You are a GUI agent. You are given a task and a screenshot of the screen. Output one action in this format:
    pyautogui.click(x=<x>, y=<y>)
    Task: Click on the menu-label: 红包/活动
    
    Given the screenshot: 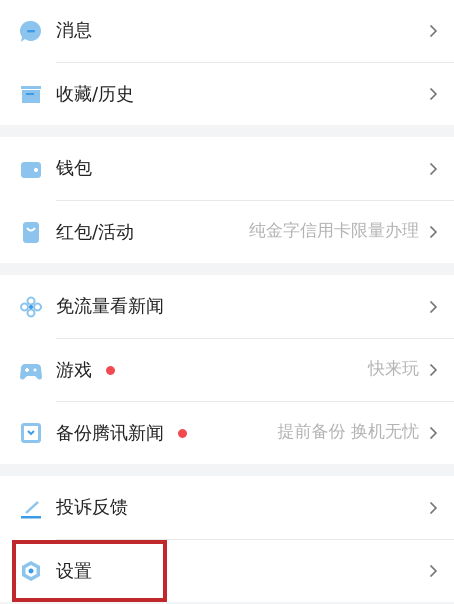 What is the action you would take?
    pyautogui.click(x=95, y=232)
    